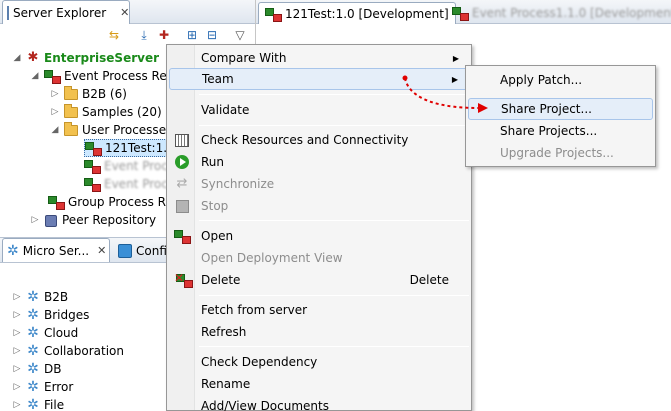  I want to click on menu-item-open-deployment-view: Open Deployment View, so click(319, 258).